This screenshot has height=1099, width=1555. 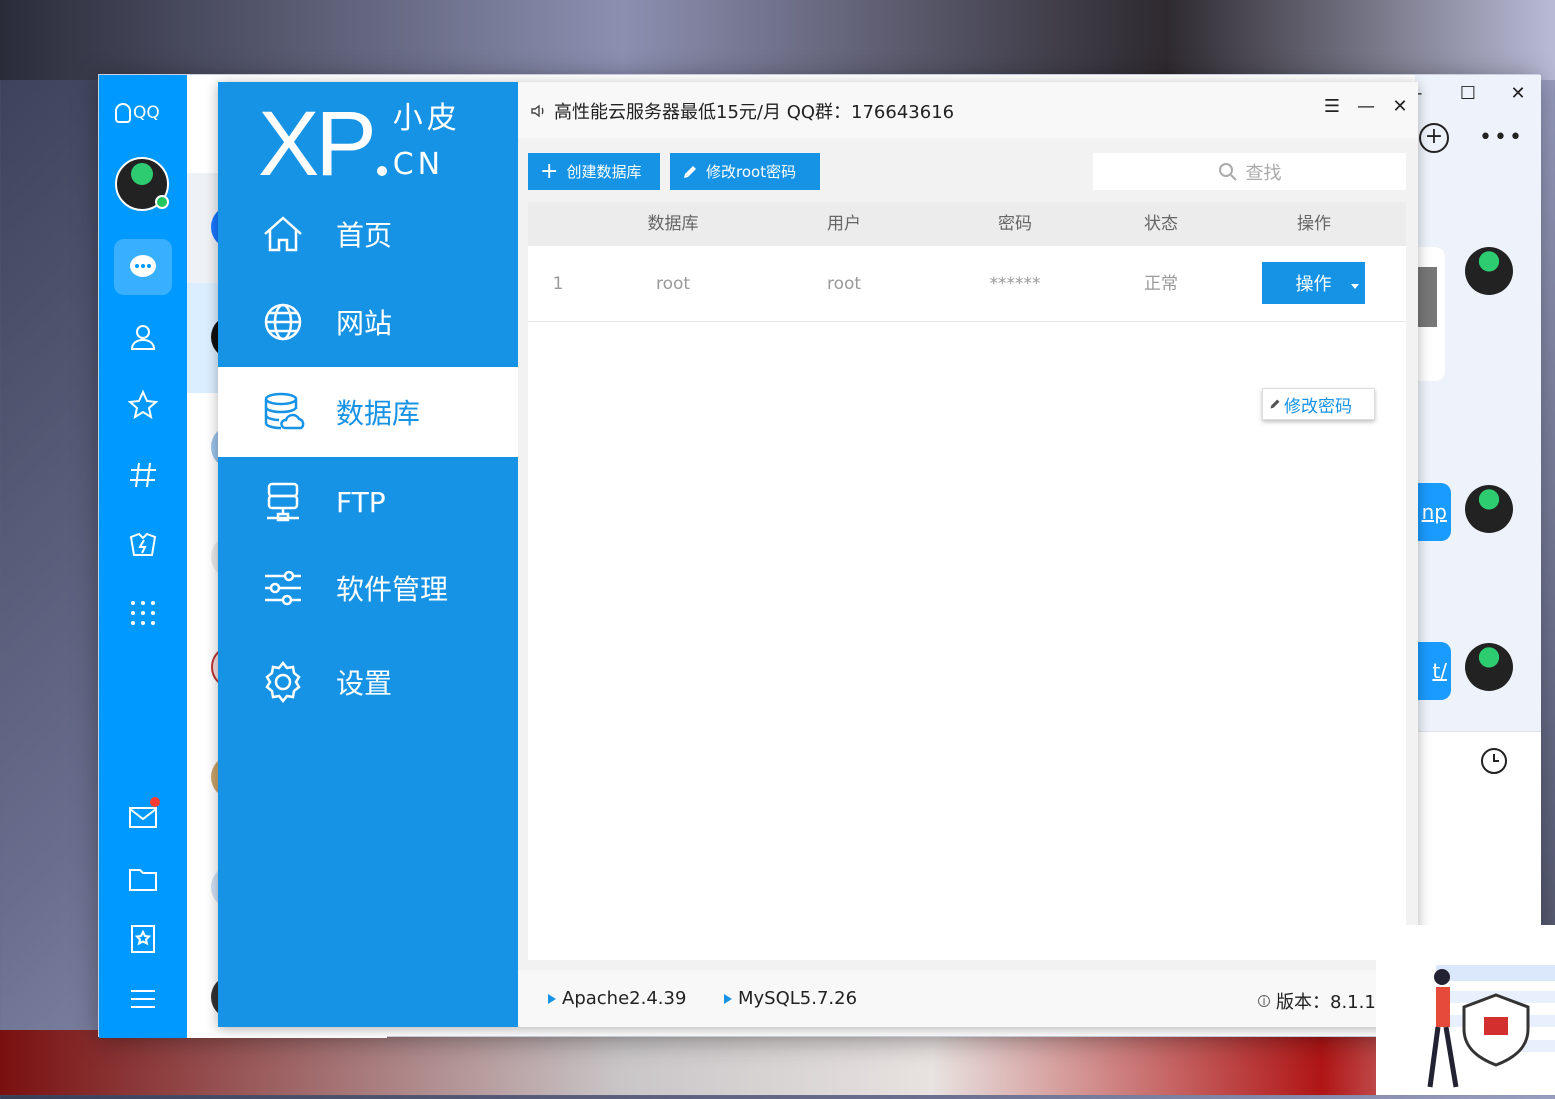 What do you see at coordinates (1494, 761) in the screenshot?
I see `clock-icon` at bounding box center [1494, 761].